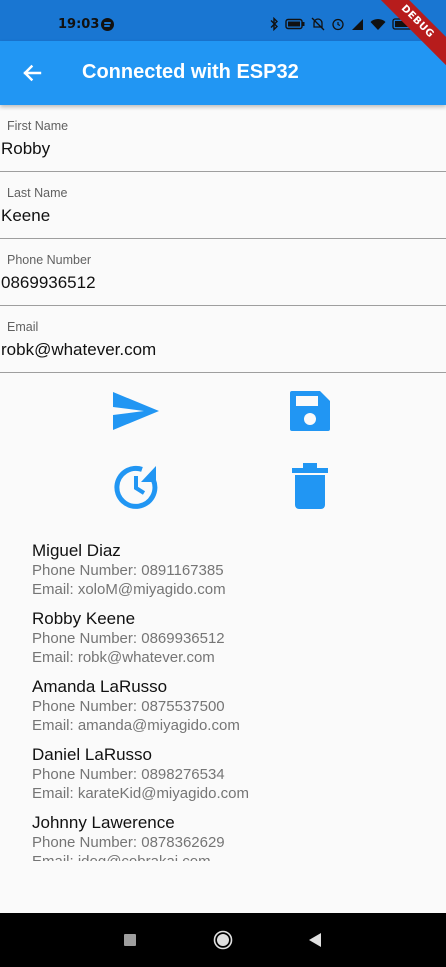 The image size is (446, 967). Describe the element at coordinates (223, 138) in the screenshot. I see `first-name-field: First Name Robby` at that location.